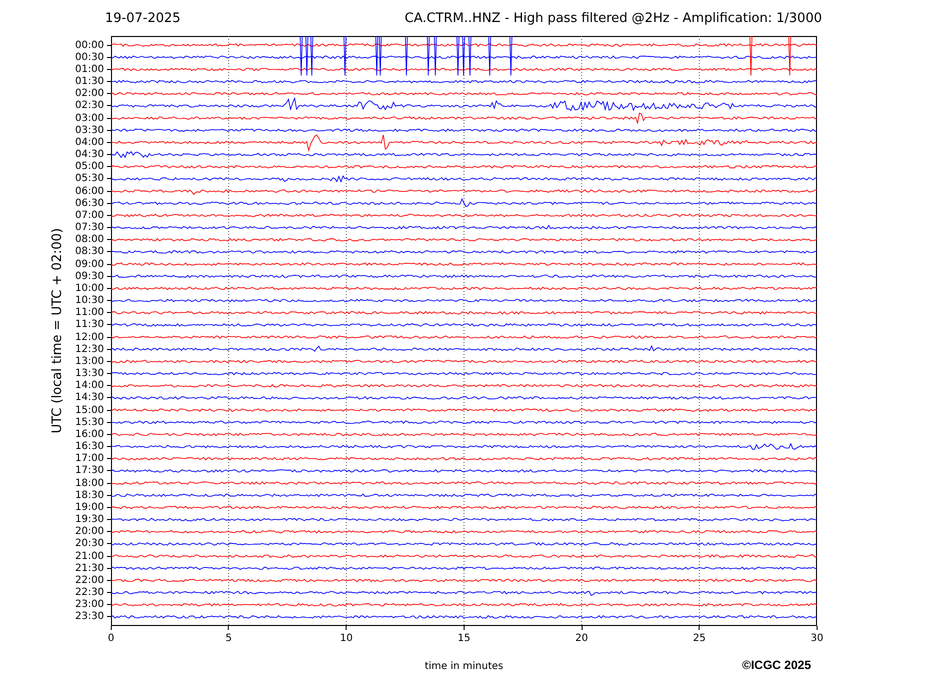 This screenshot has width=927, height=696. I want to click on y-tick-label: 08:30, so click(89, 252).